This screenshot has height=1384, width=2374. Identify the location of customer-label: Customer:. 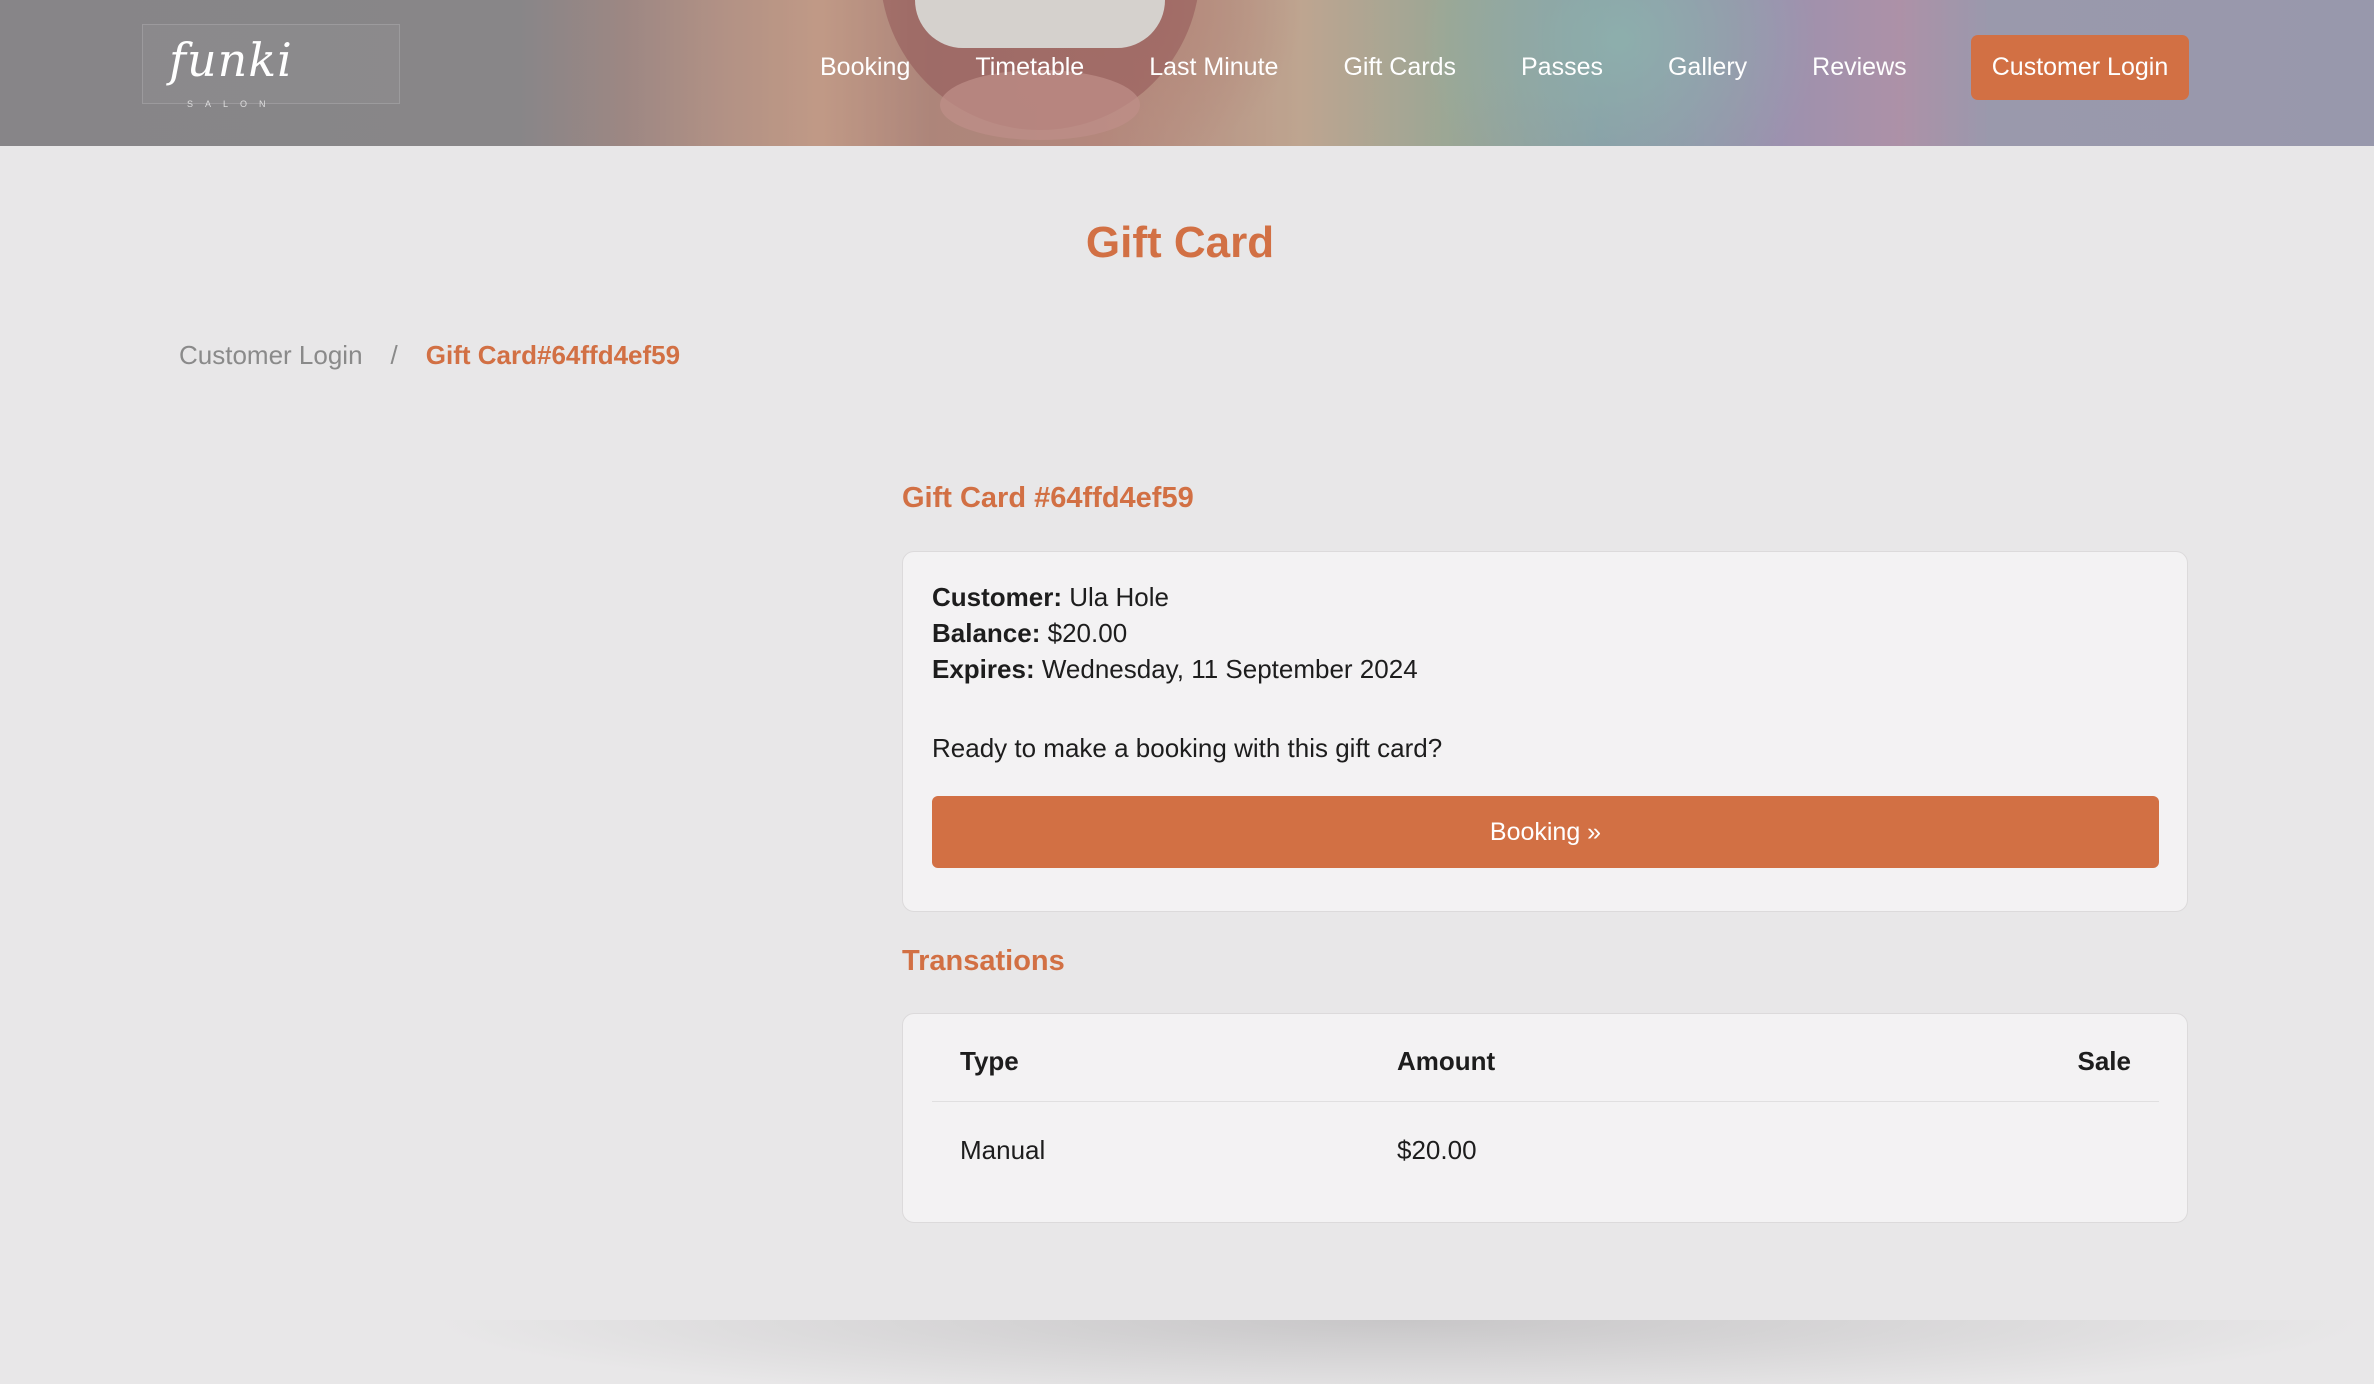
(997, 597).